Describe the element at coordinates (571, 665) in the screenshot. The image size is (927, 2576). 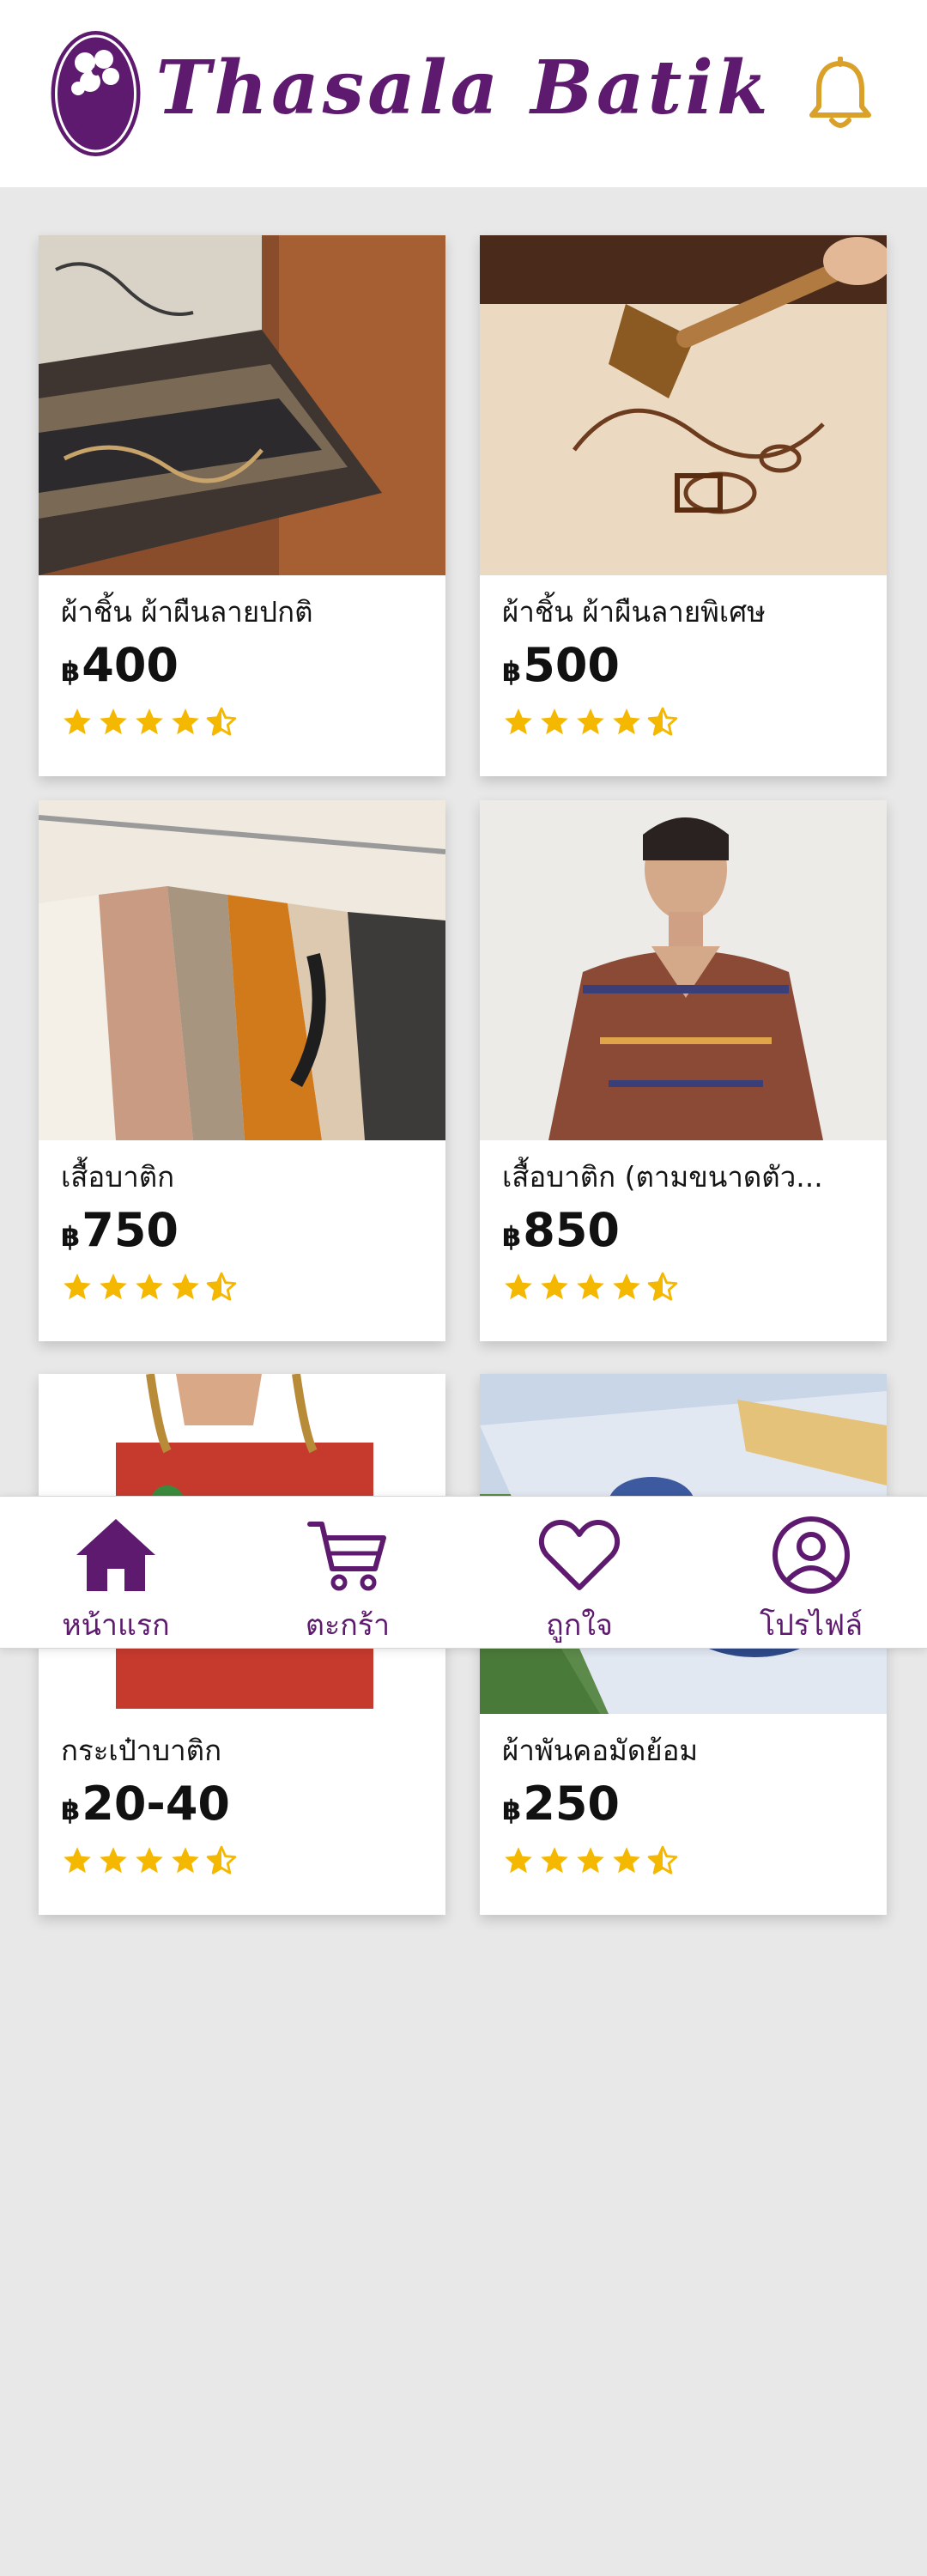
I see `price-value: 500` at that location.